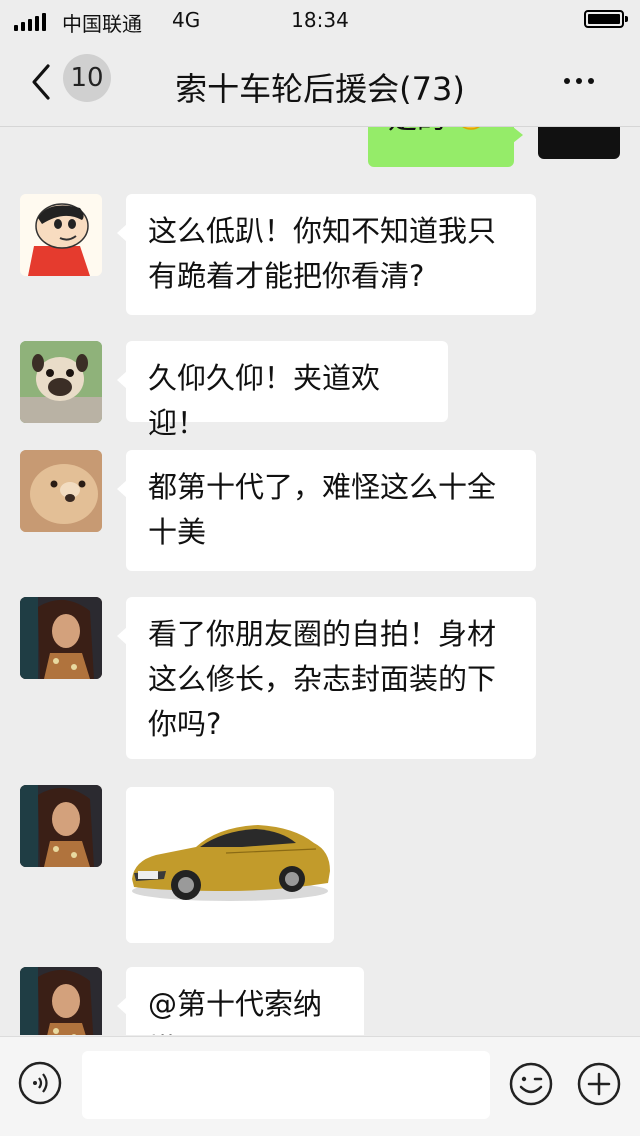 The width and height of the screenshot is (640, 1136). I want to click on nav-bar: 10 索十车轮后援会(73), so click(320, 83).